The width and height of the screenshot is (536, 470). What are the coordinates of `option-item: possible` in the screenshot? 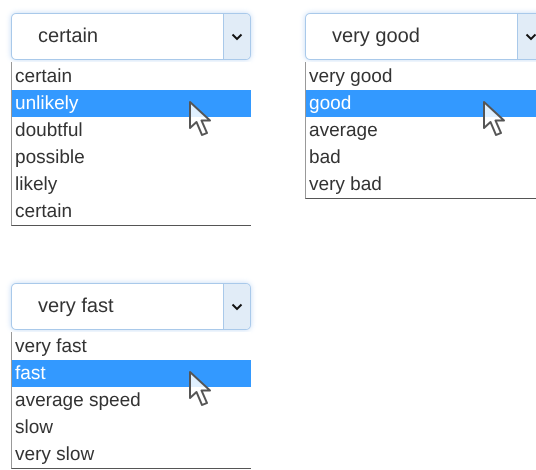 It's located at (131, 157).